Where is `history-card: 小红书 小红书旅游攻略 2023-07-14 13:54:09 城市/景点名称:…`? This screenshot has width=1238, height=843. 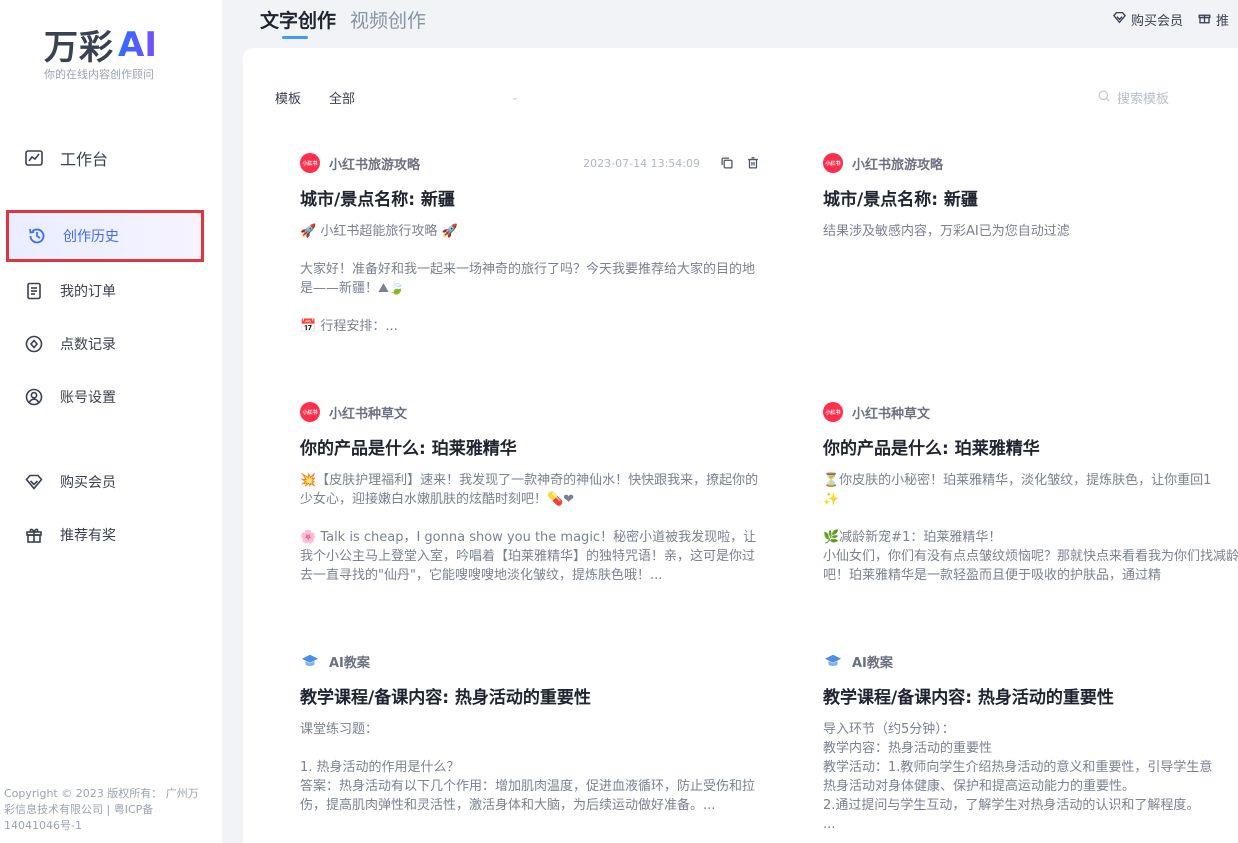
history-card: 小红书 小红书旅游攻略 2023-07-14 13:54:09 城市/景点名称:… is located at coordinates (530, 242).